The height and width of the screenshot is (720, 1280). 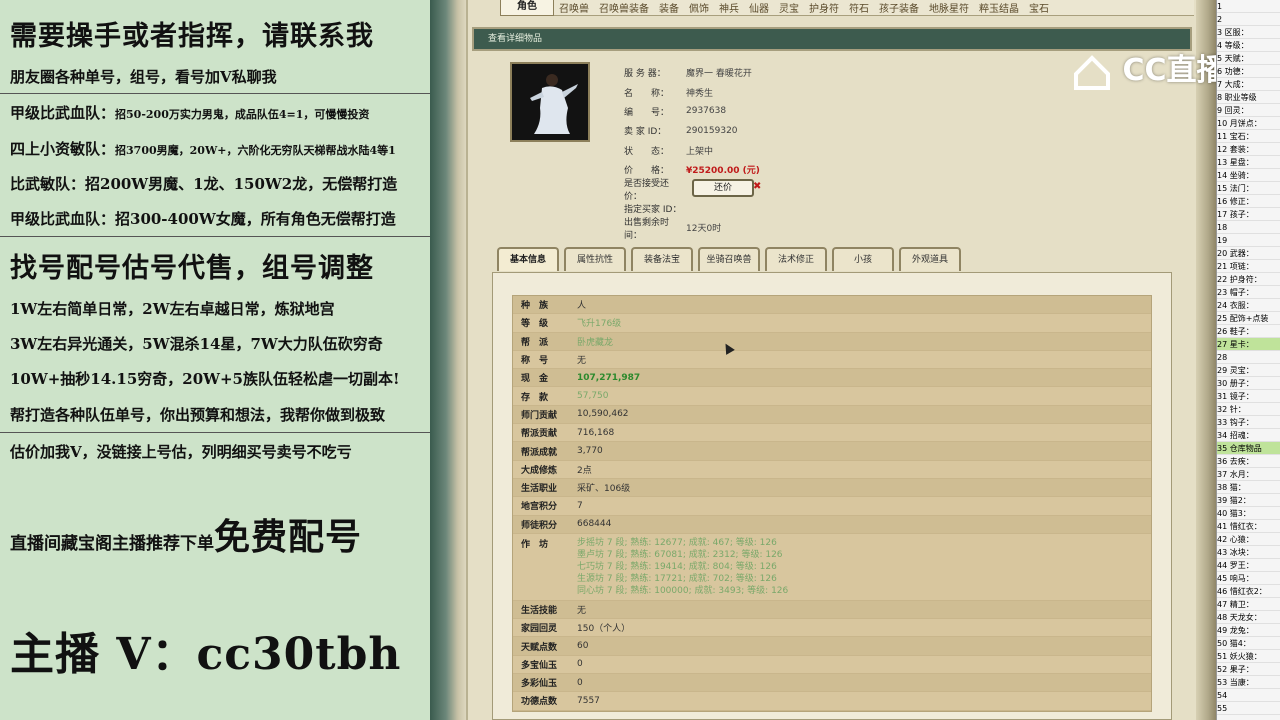 What do you see at coordinates (181, 452) in the screenshot?
I see `ad-line: 估价加我V，没链接上号估，列明细买号卖号不吃亏` at bounding box center [181, 452].